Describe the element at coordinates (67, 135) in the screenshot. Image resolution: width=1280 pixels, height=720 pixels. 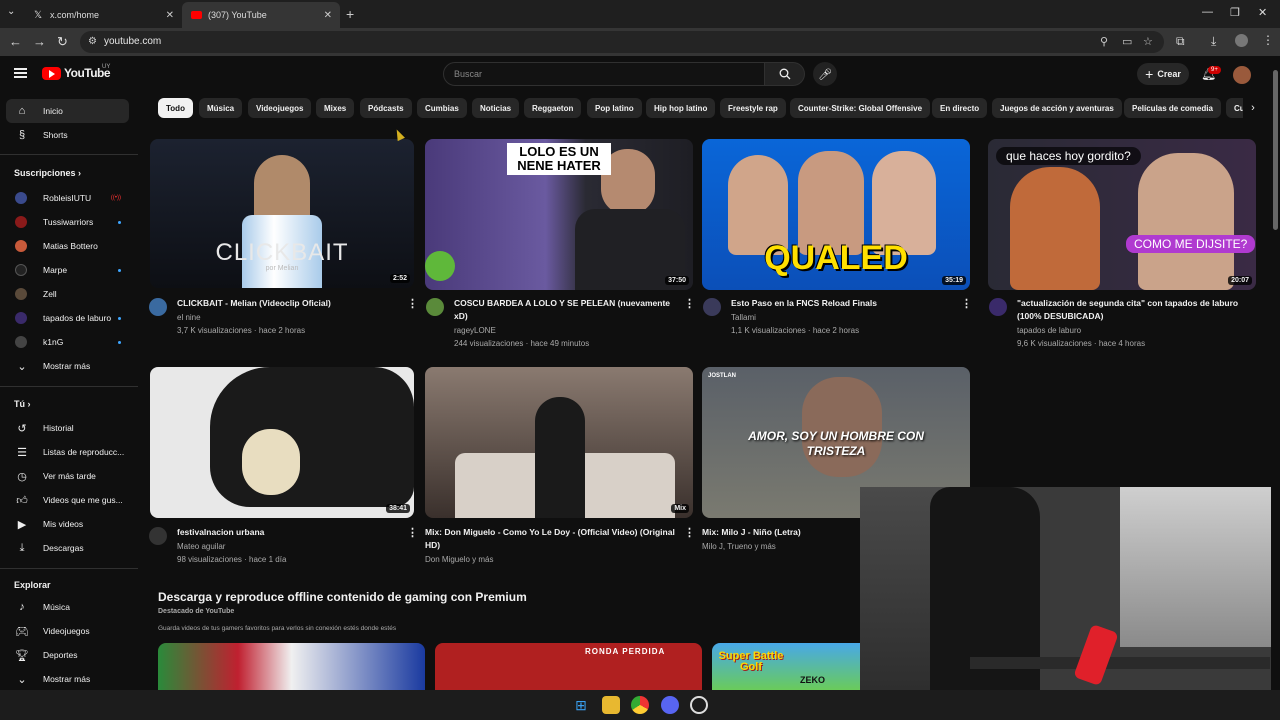
I see `sidebar-item-shorts: § Shorts` at that location.